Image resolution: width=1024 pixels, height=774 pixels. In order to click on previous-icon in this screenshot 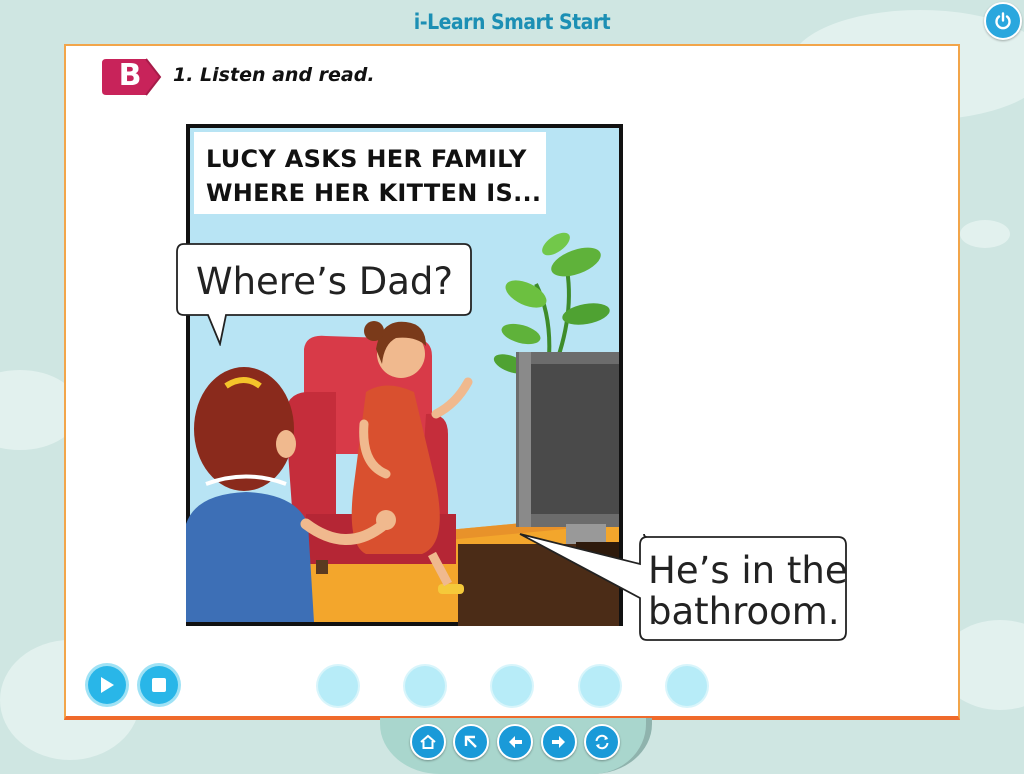, I will do `click(515, 742)`.